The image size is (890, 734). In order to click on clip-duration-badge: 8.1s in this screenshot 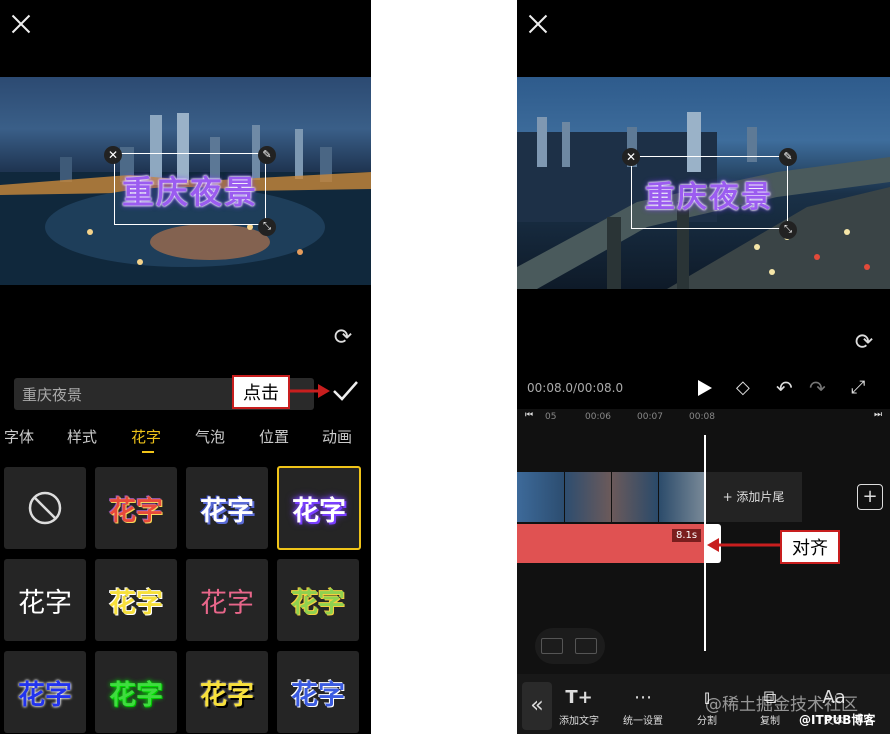, I will do `click(687, 535)`.